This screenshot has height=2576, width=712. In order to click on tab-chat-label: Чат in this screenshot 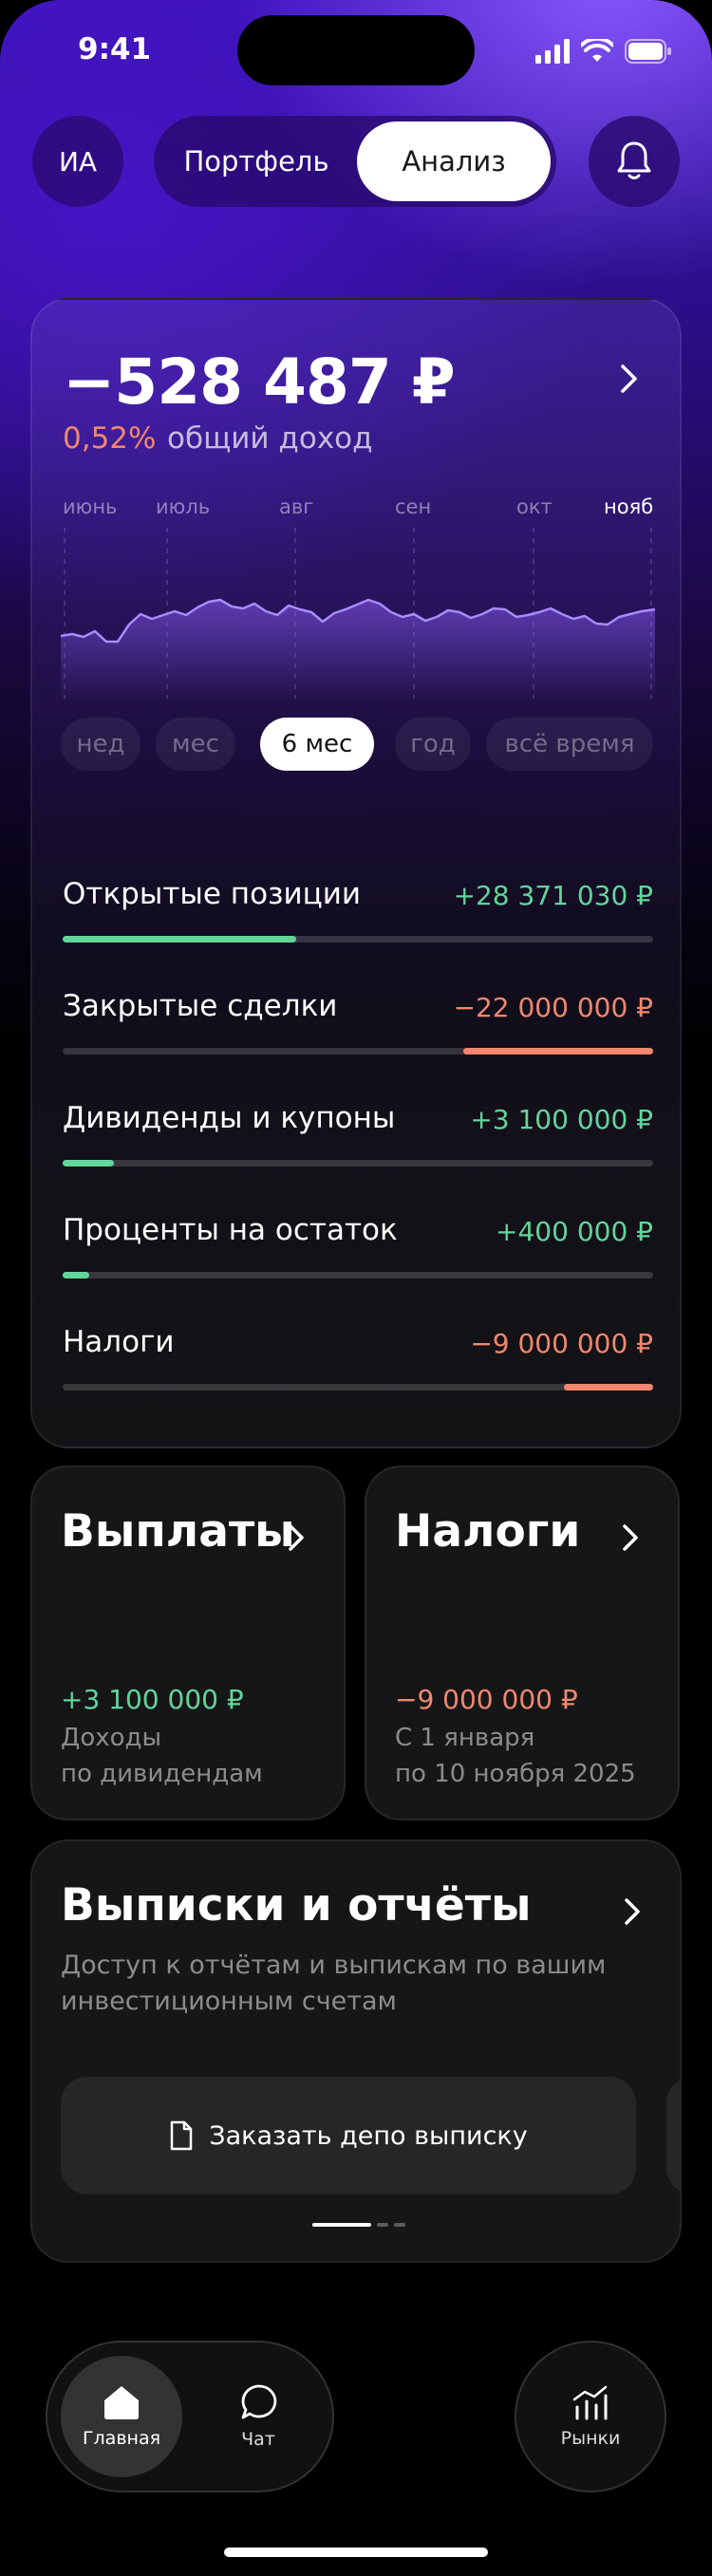, I will do `click(258, 2439)`.